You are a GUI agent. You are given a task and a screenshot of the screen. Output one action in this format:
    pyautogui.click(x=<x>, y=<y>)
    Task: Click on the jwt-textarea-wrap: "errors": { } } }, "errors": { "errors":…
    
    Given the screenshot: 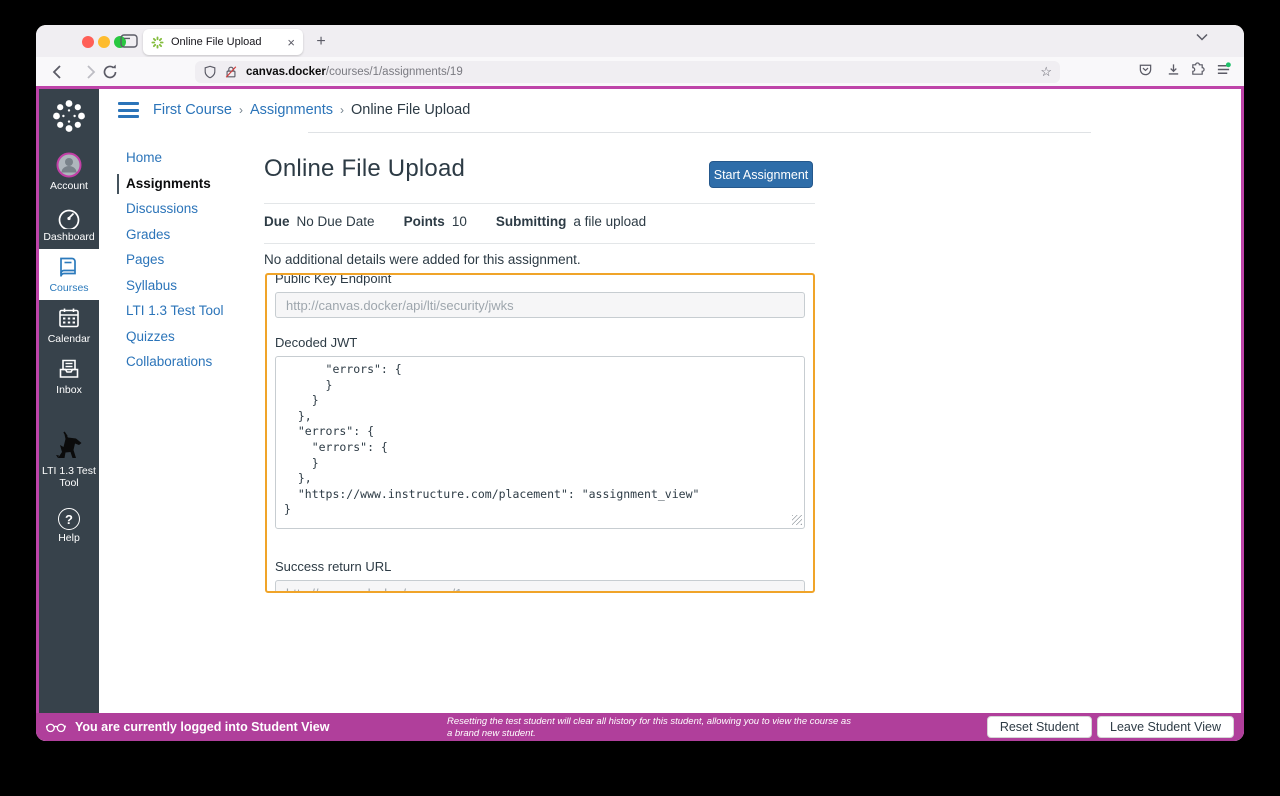 What is the action you would take?
    pyautogui.click(x=540, y=442)
    